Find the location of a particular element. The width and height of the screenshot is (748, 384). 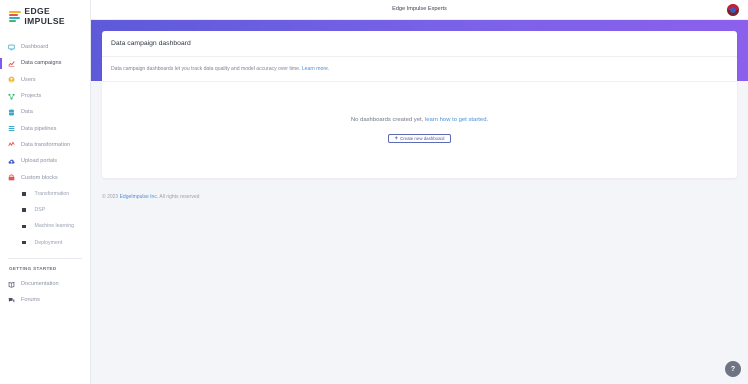

top-bar: Edge Impulse Experts is located at coordinates (419, 10).